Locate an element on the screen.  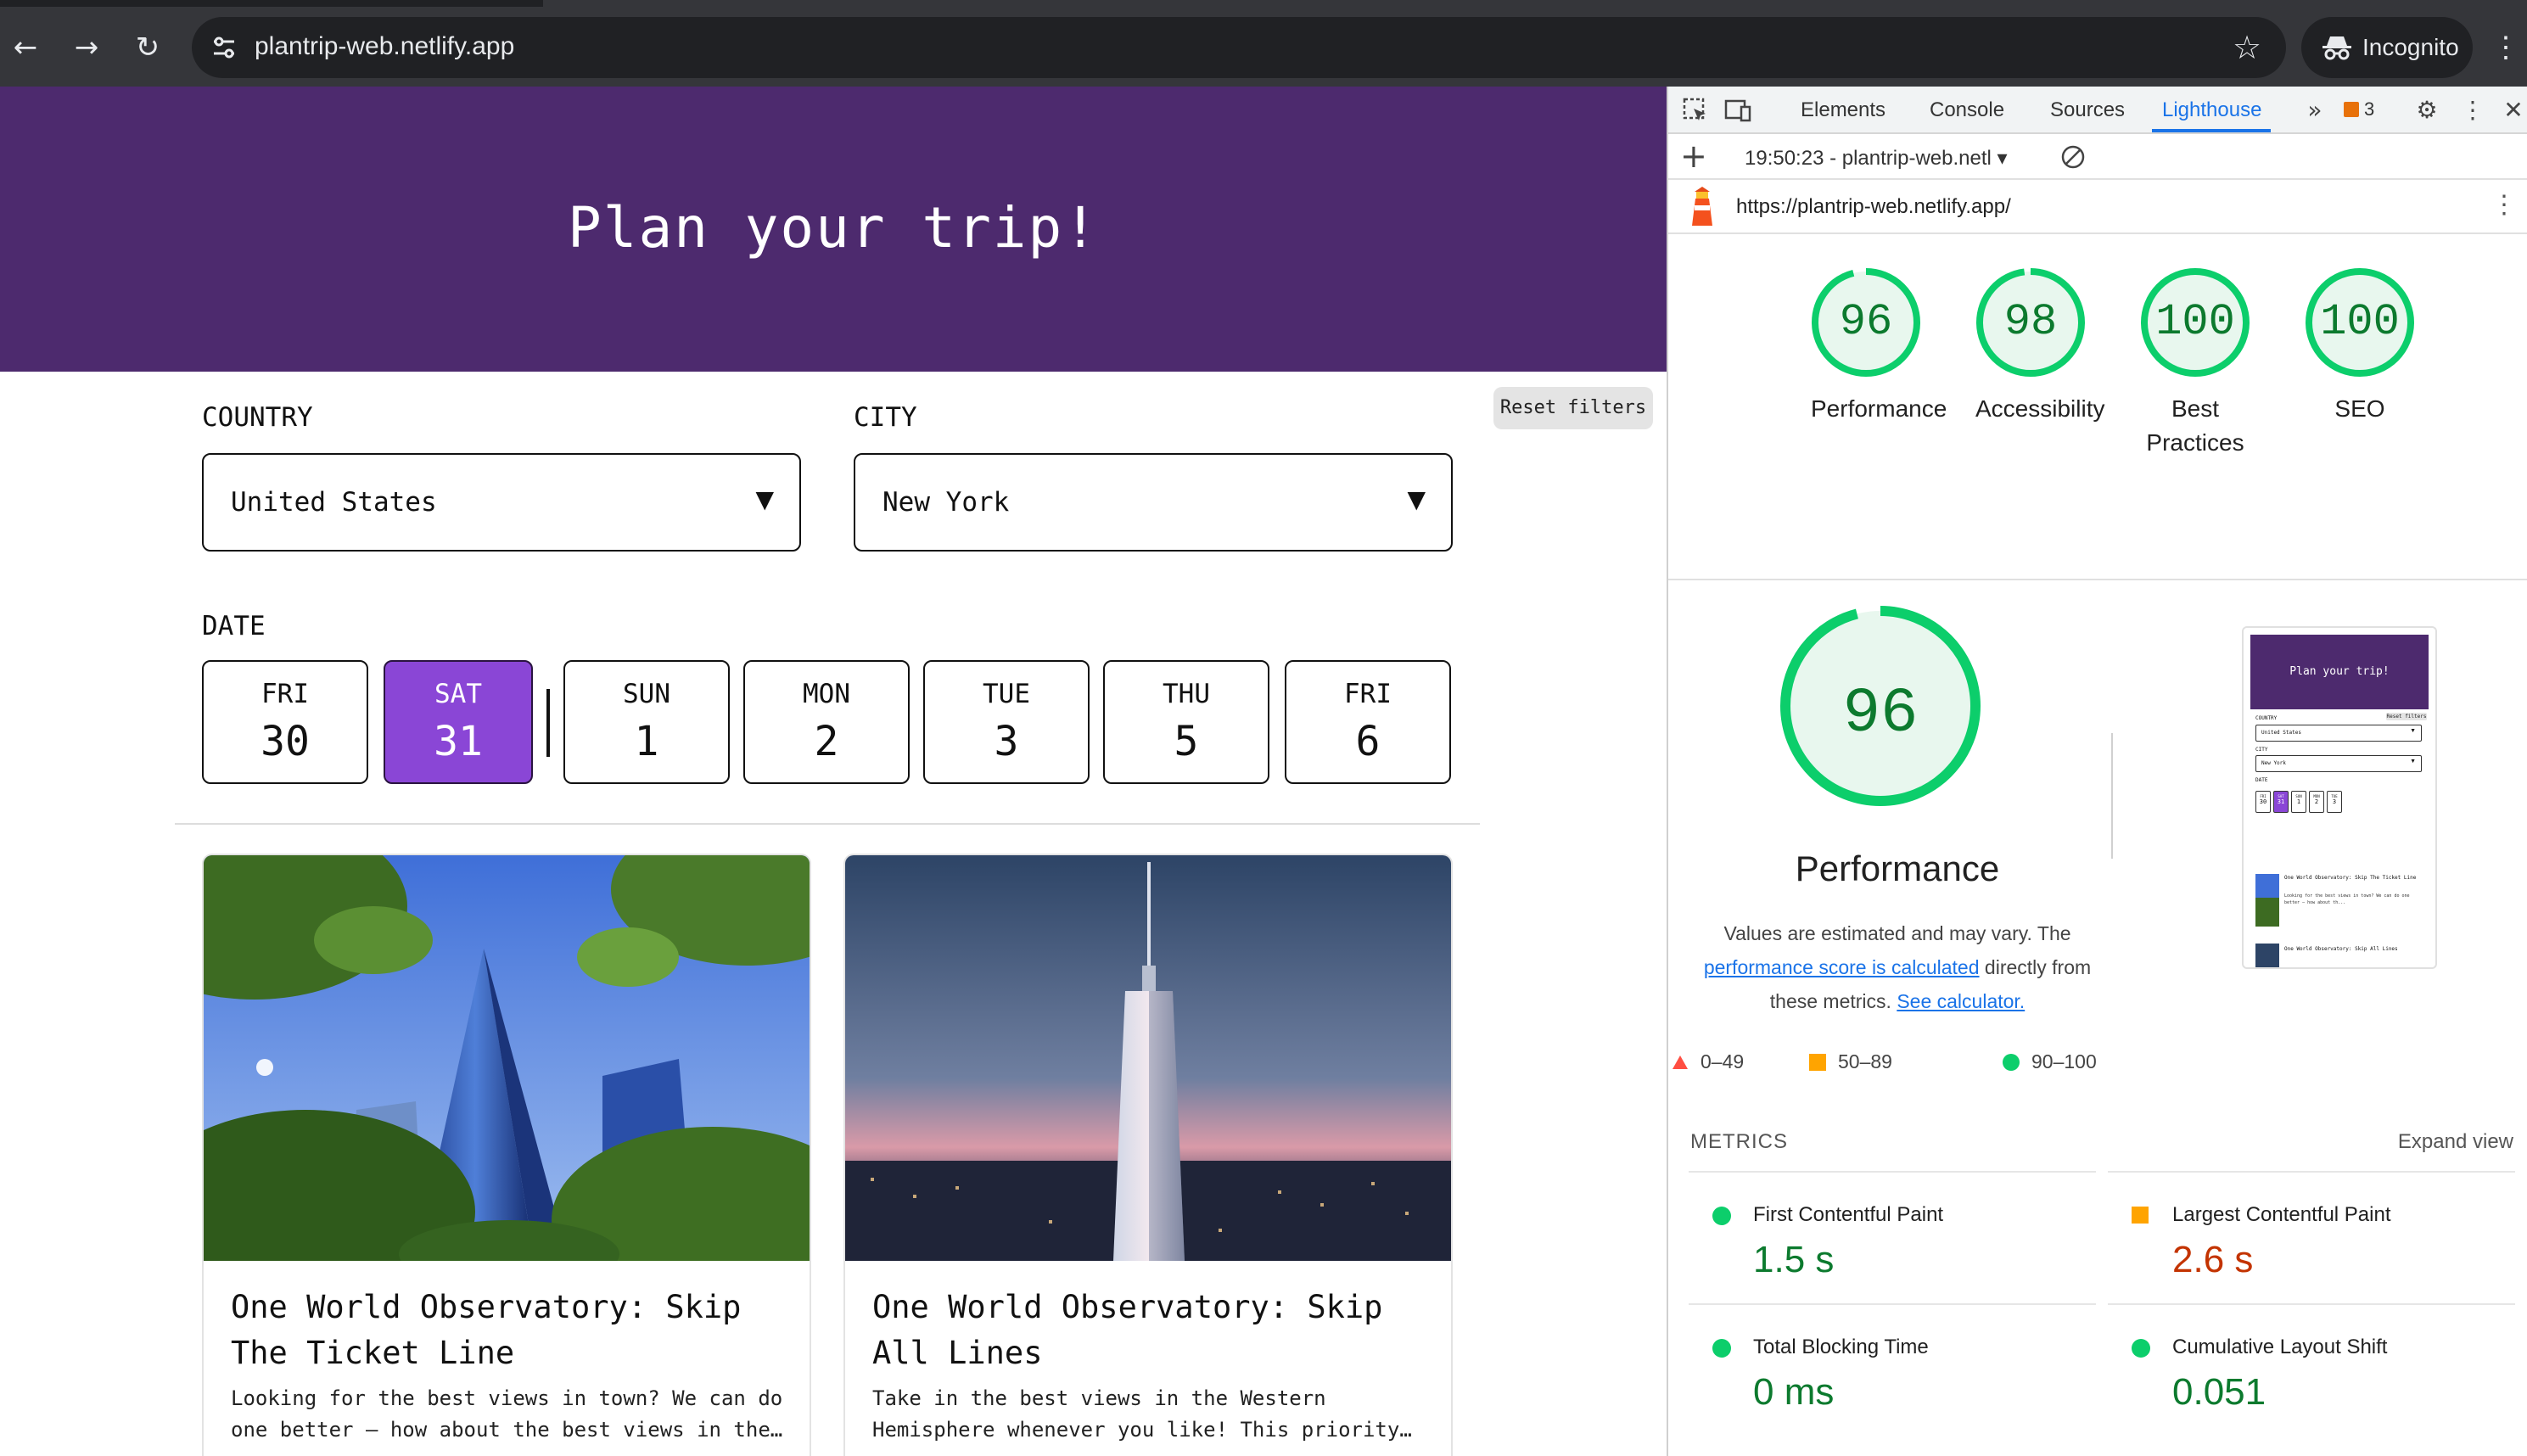
metrics-heading: METRICS is located at coordinates (1739, 1141).